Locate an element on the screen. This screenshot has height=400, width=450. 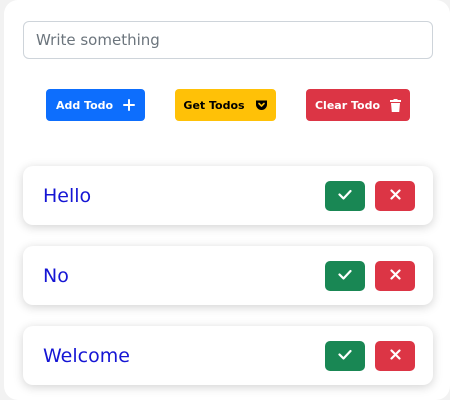
trash-icon is located at coordinates (395, 105).